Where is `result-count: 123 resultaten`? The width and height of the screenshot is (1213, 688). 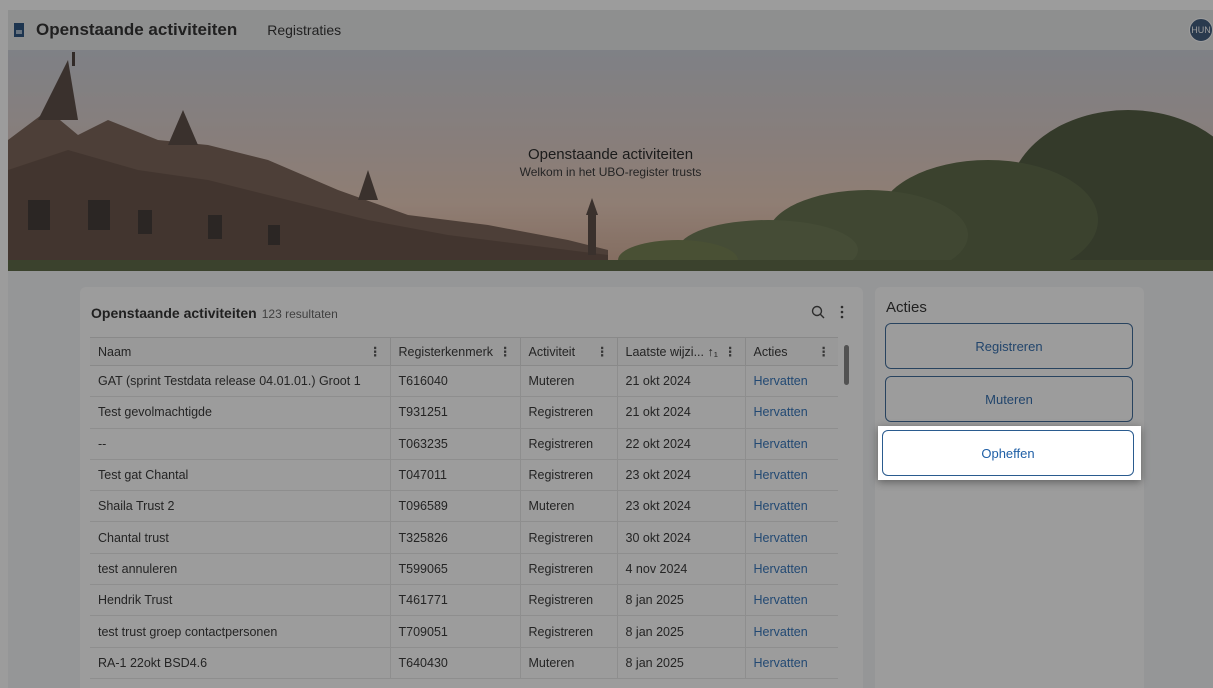
result-count: 123 resultaten is located at coordinates (299, 314).